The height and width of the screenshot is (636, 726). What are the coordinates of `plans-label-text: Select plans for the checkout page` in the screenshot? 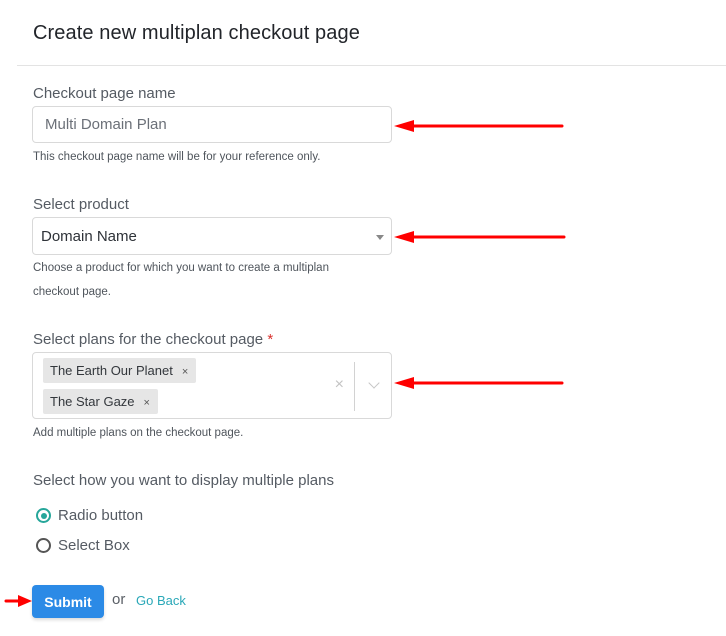 It's located at (148, 339).